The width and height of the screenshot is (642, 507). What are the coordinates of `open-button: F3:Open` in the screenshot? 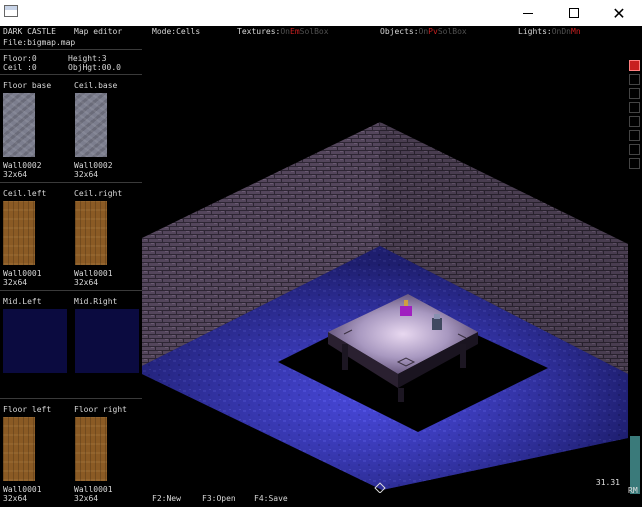 It's located at (219, 498).